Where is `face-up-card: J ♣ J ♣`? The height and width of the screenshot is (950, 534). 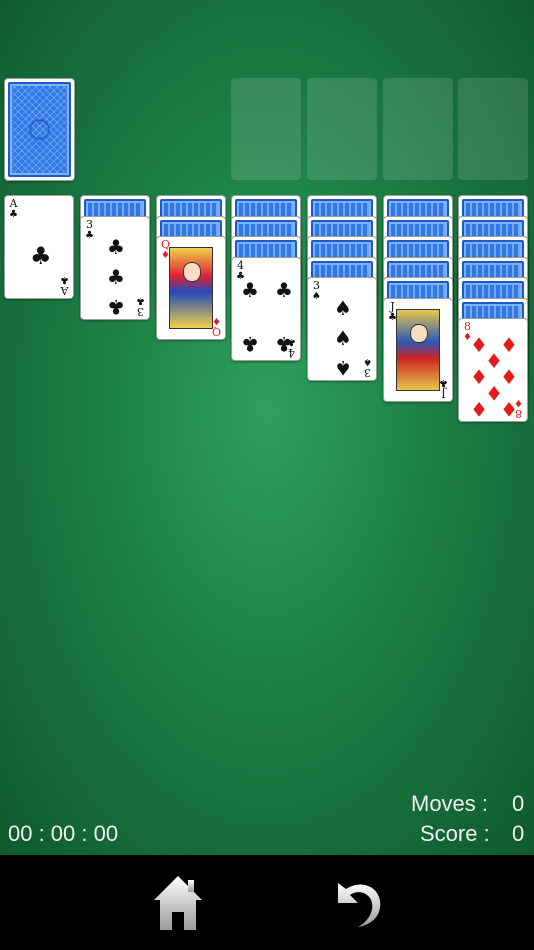 face-up-card: J ♣ J ♣ is located at coordinates (418, 349).